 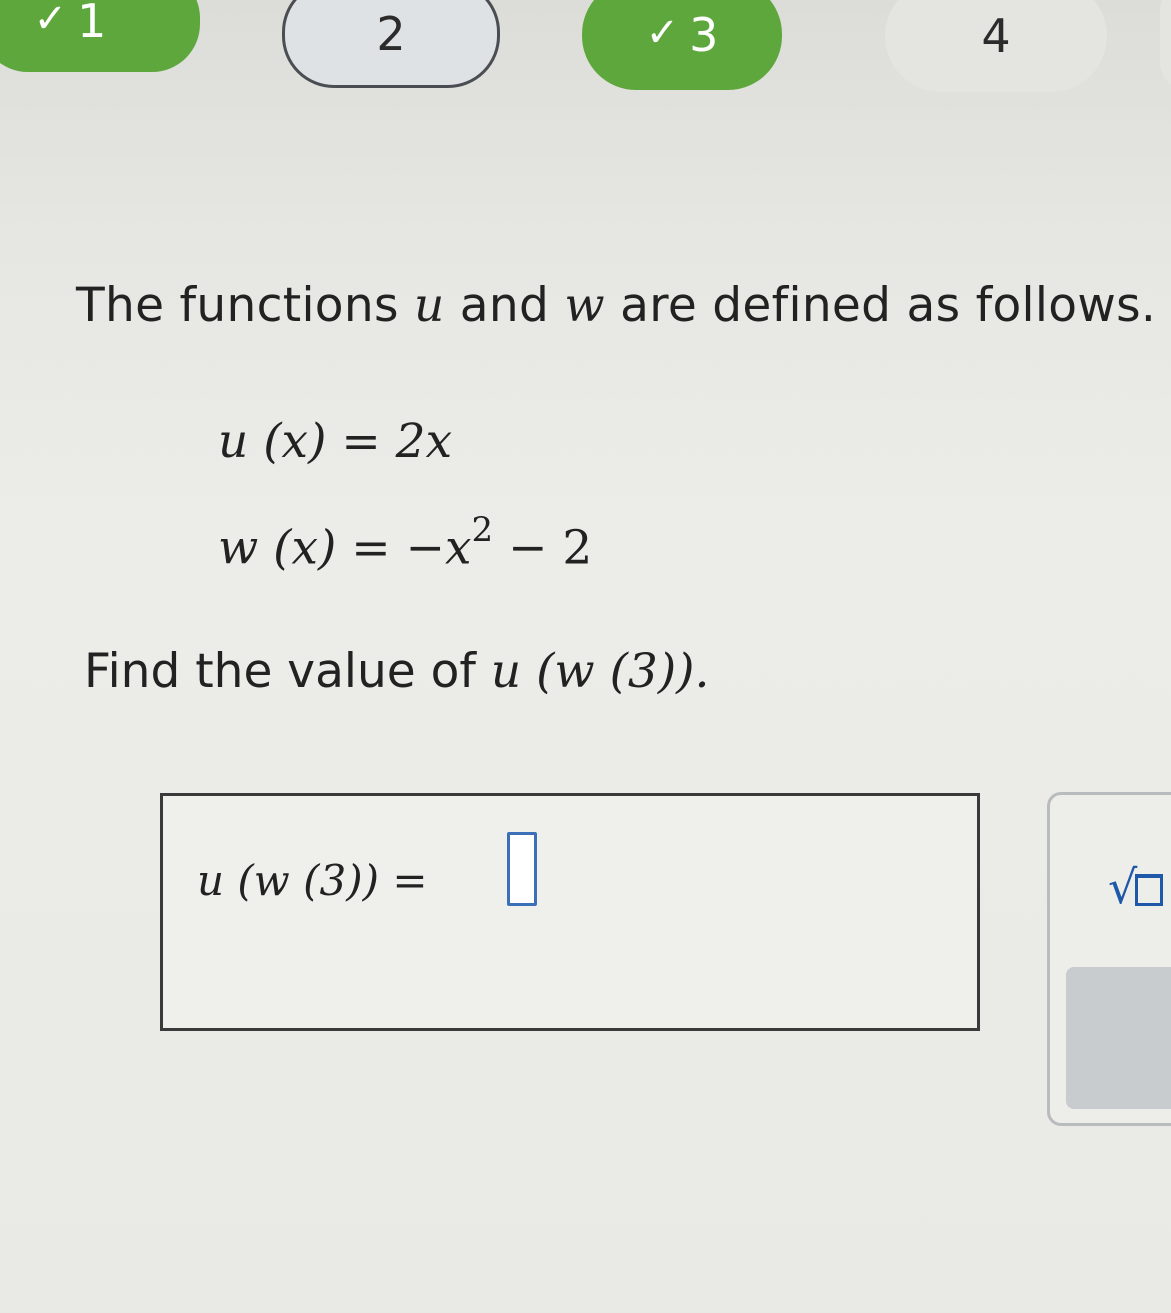 What do you see at coordinates (543, 548) in the screenshot?
I see `w-def-tail: − 2` at bounding box center [543, 548].